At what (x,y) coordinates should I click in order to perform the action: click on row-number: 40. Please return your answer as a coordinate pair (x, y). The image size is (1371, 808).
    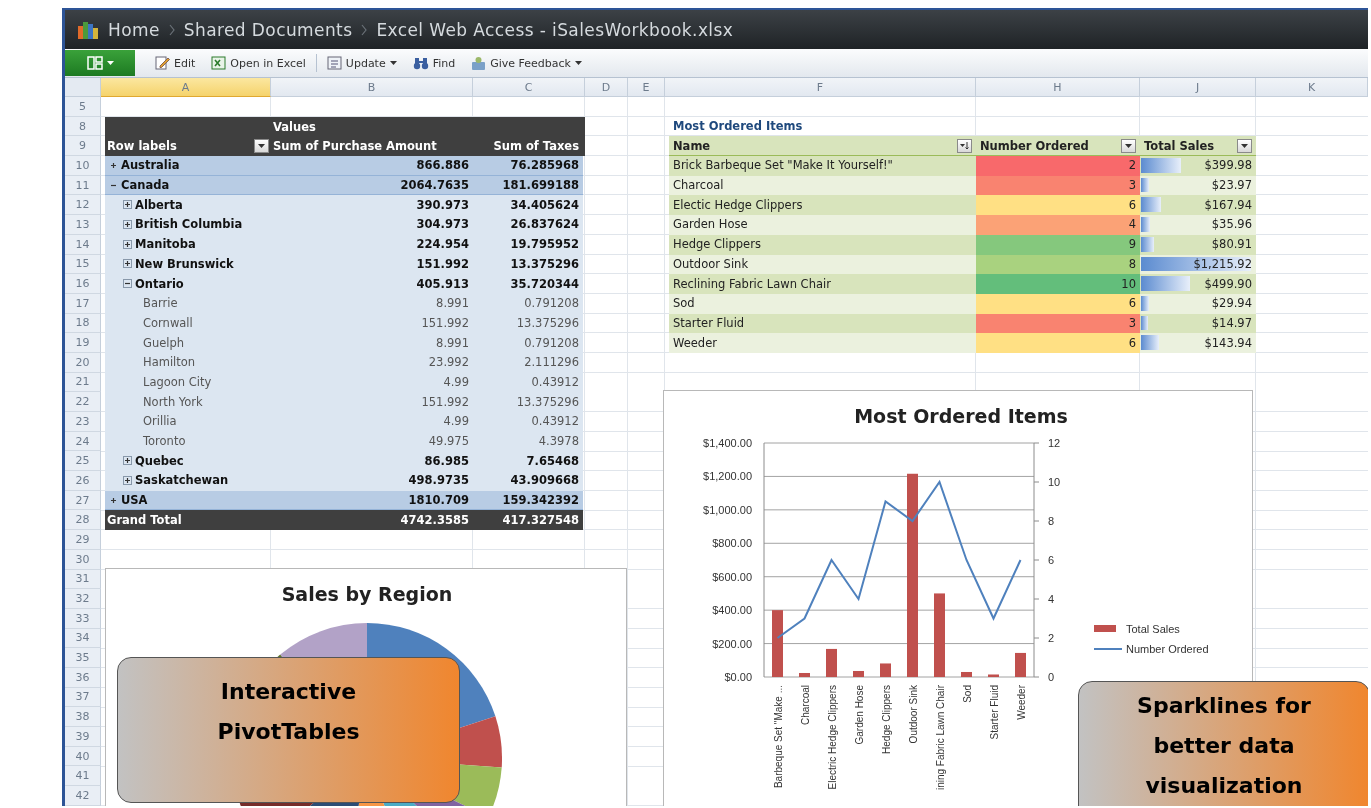
    Looking at the image, I should click on (83, 756).